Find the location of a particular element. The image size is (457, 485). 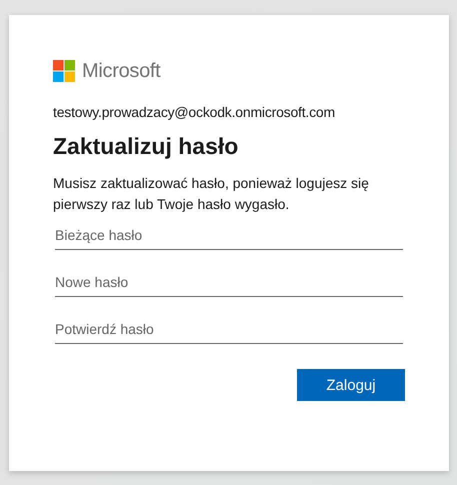

account-email: testowy.prowadzacy@ockodk.onmicrosoft.com is located at coordinates (194, 112).